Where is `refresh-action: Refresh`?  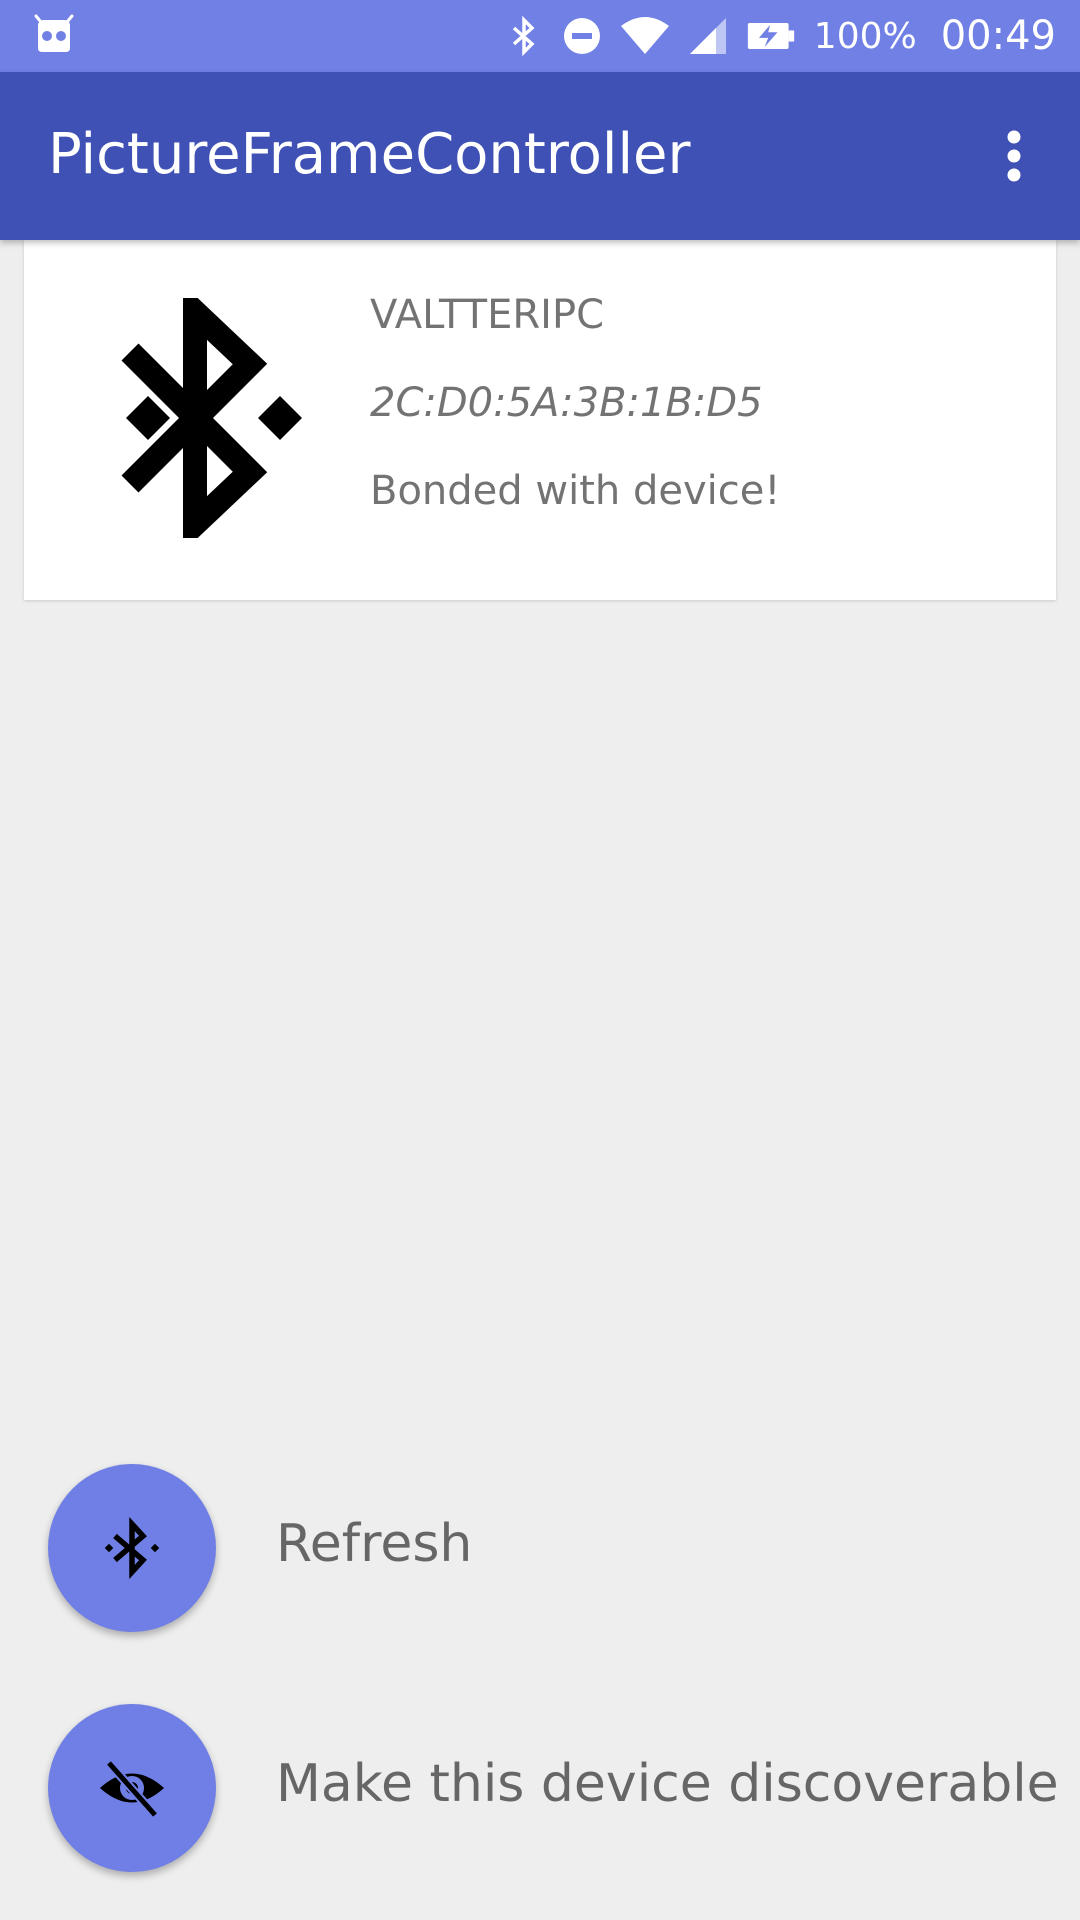 refresh-action: Refresh is located at coordinates (540, 1549).